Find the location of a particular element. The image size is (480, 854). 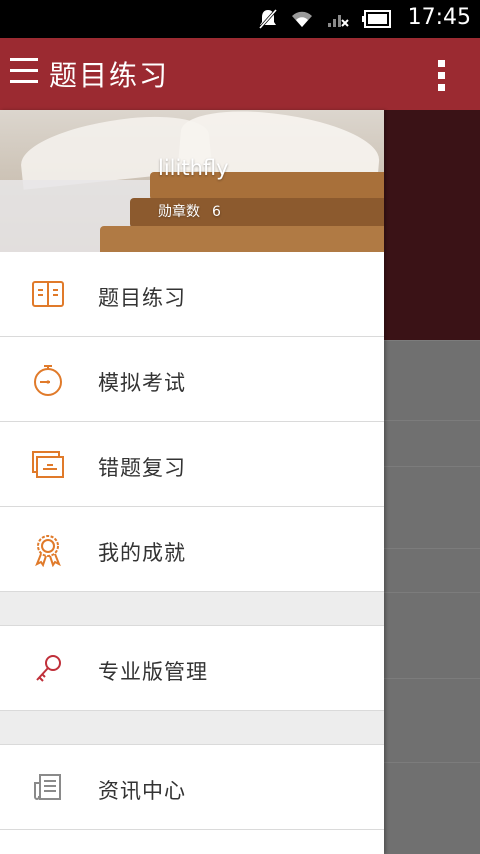

drawer-header: lilithfly 勋章数 6 is located at coordinates (192, 181).